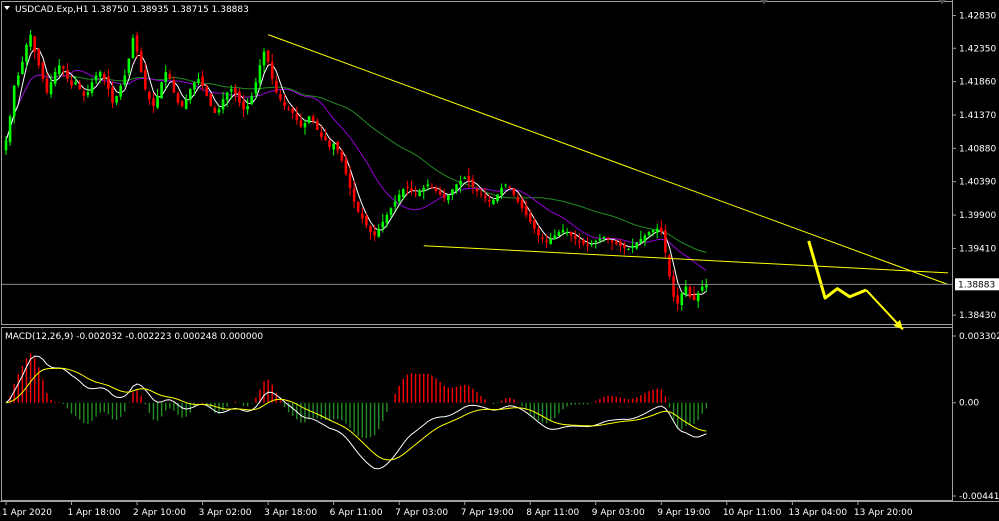  What do you see at coordinates (27, 513) in the screenshot?
I see `time-tick-label: 1 Apr 2020` at bounding box center [27, 513].